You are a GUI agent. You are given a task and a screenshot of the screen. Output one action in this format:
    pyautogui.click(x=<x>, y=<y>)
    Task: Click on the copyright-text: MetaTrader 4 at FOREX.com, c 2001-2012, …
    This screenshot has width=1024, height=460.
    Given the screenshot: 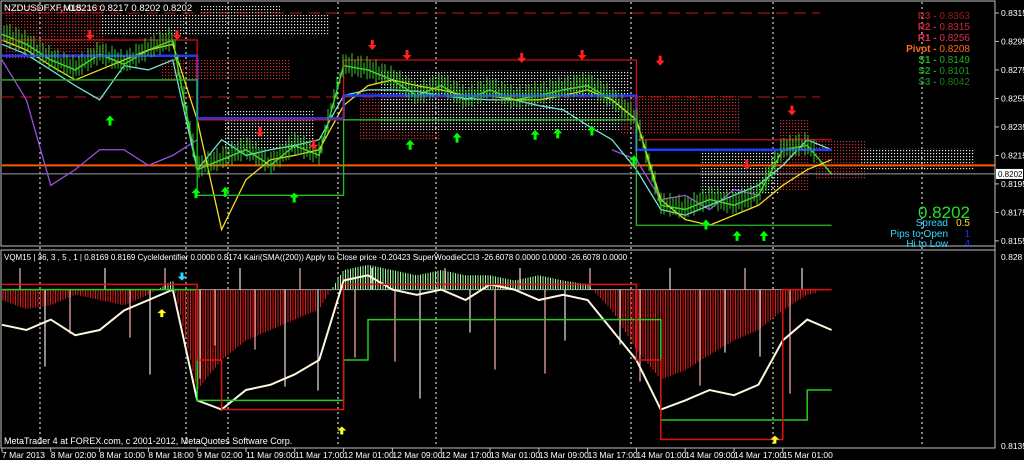 What is the action you would take?
    pyautogui.click(x=148, y=441)
    